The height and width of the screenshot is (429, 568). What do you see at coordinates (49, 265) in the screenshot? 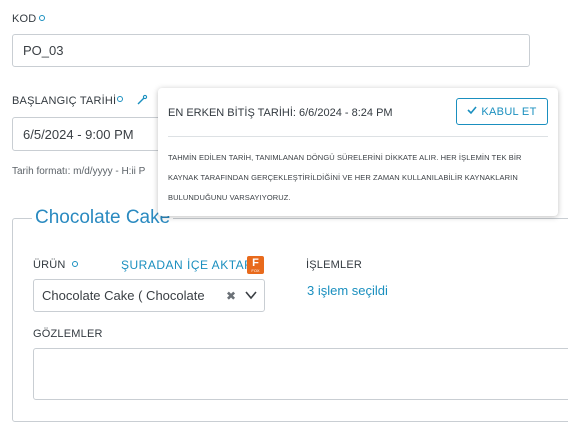
I see `product-label: ÜRÜN` at bounding box center [49, 265].